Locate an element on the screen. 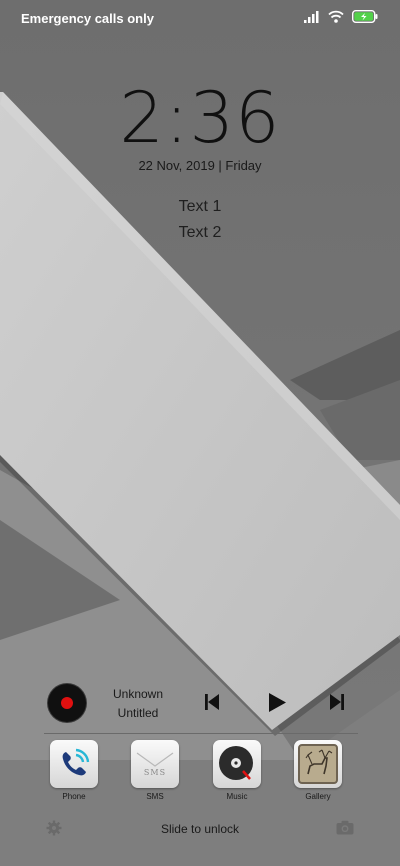 The image size is (400, 866). dock-sms: SMS SMS is located at coordinates (155, 770).